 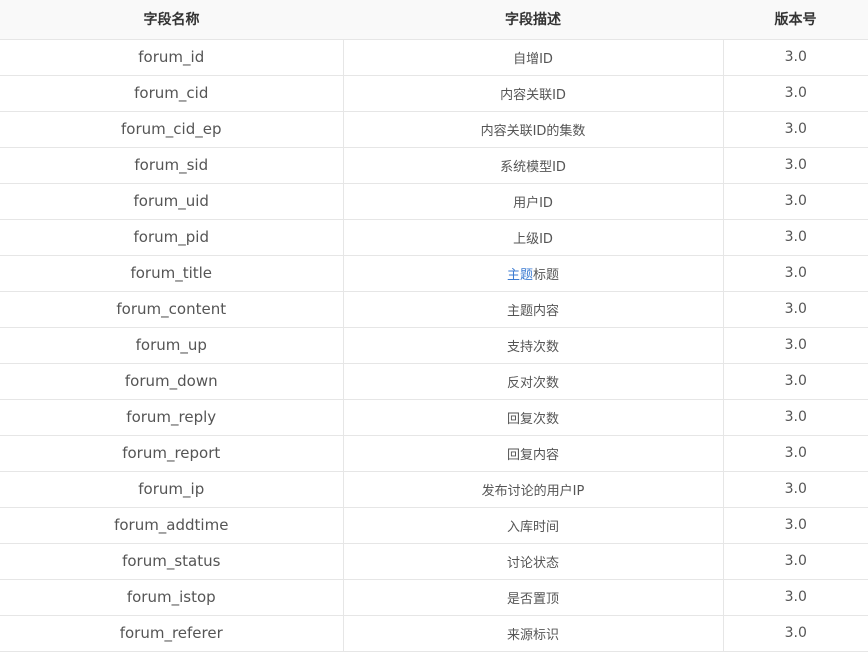 I want to click on table-row: forum_cid_ep 内容关联ID的集数 3.0, so click(x=434, y=129).